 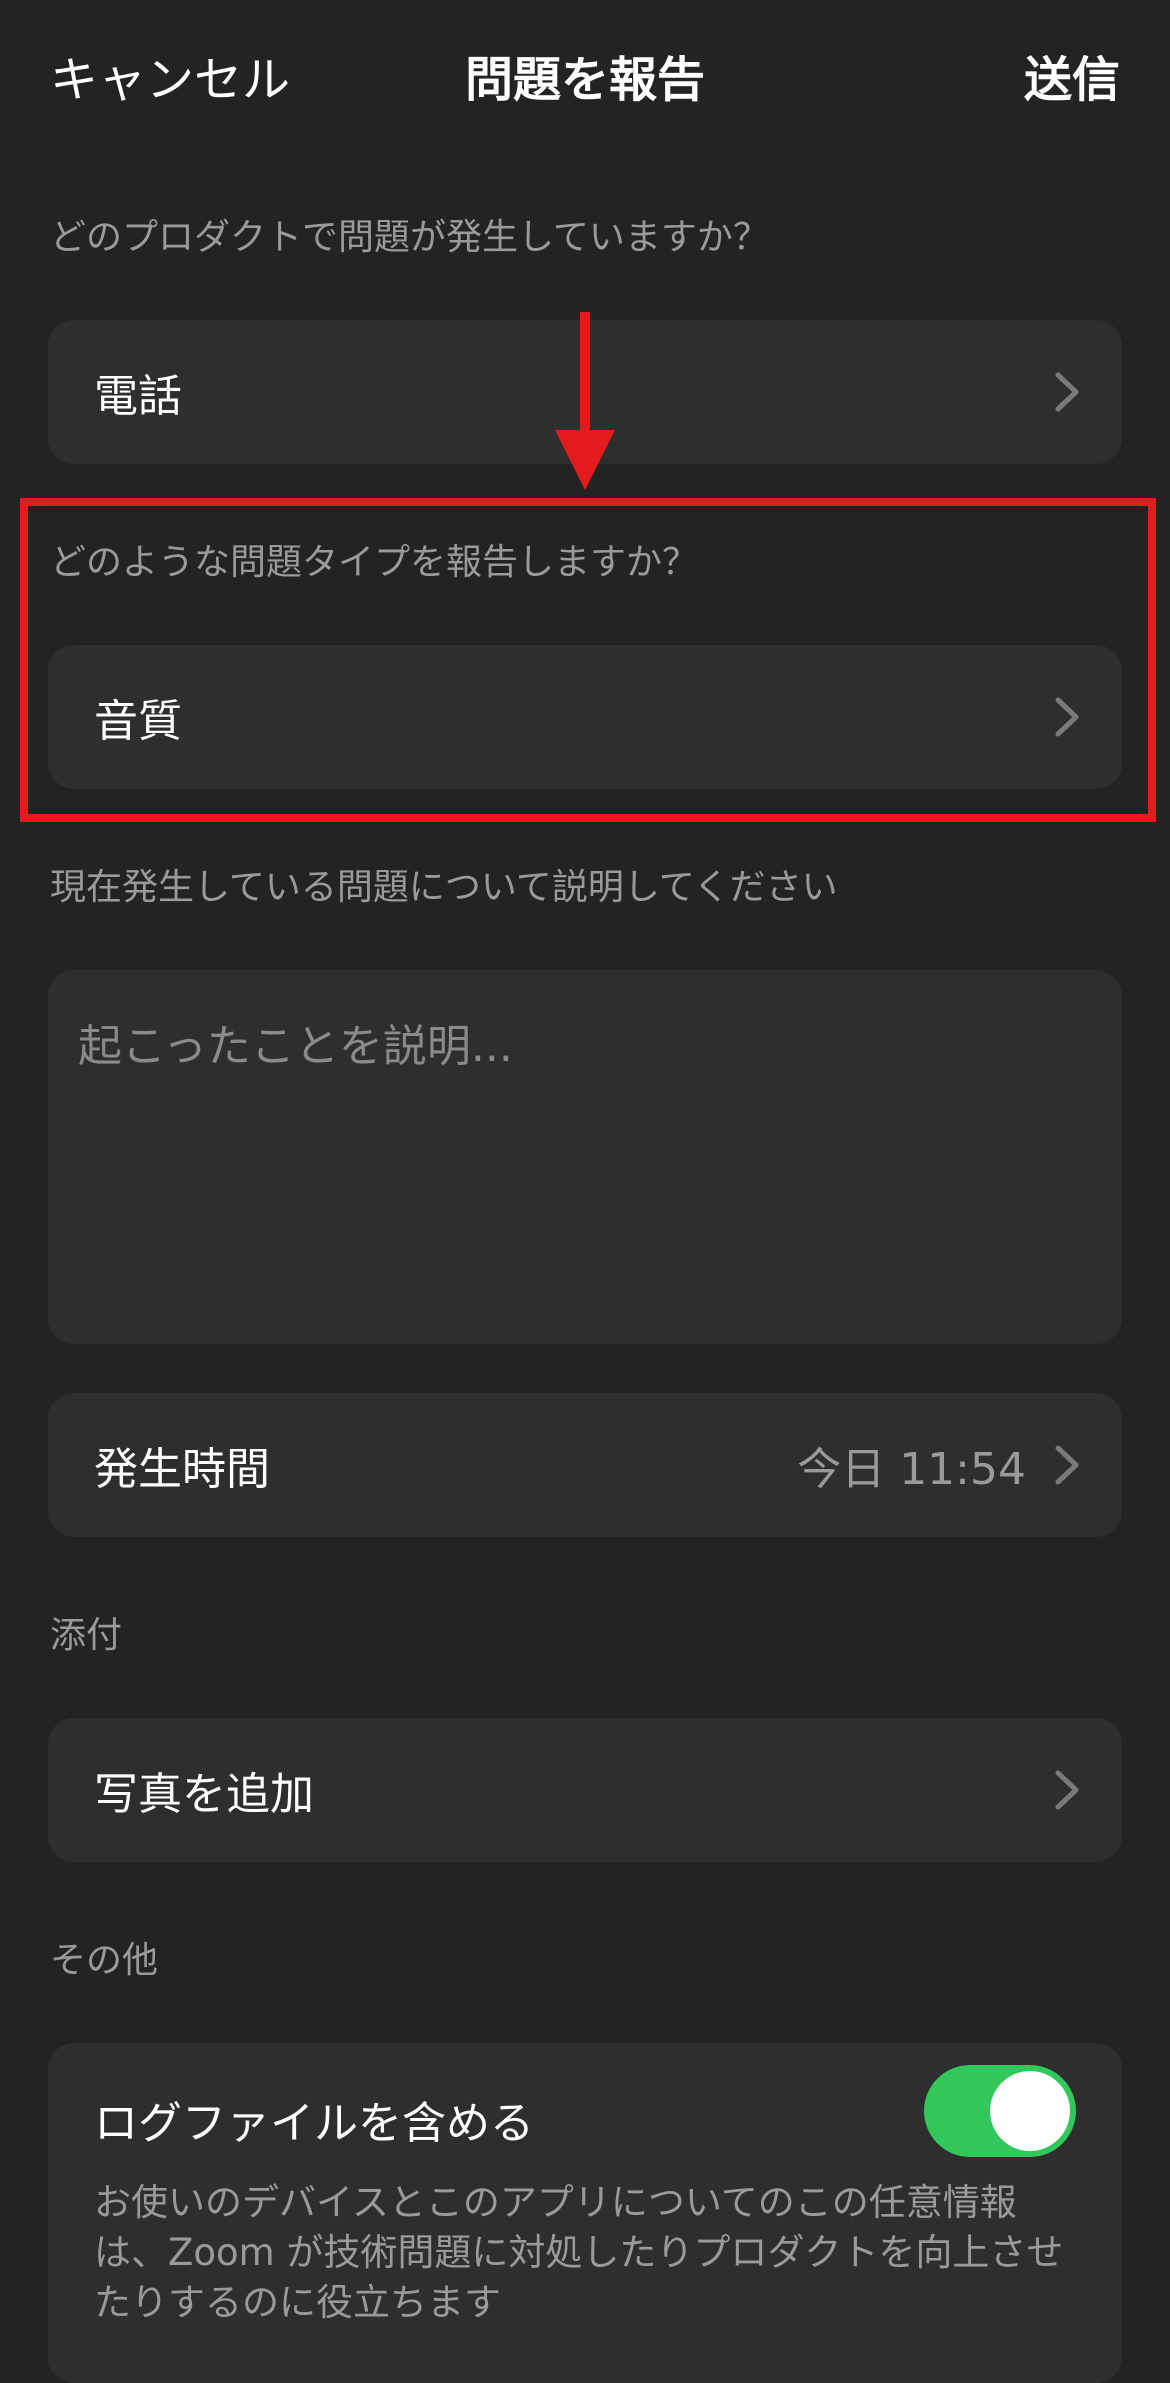 What do you see at coordinates (314, 2123) in the screenshot?
I see `include-logs-label: ログファイルを含める` at bounding box center [314, 2123].